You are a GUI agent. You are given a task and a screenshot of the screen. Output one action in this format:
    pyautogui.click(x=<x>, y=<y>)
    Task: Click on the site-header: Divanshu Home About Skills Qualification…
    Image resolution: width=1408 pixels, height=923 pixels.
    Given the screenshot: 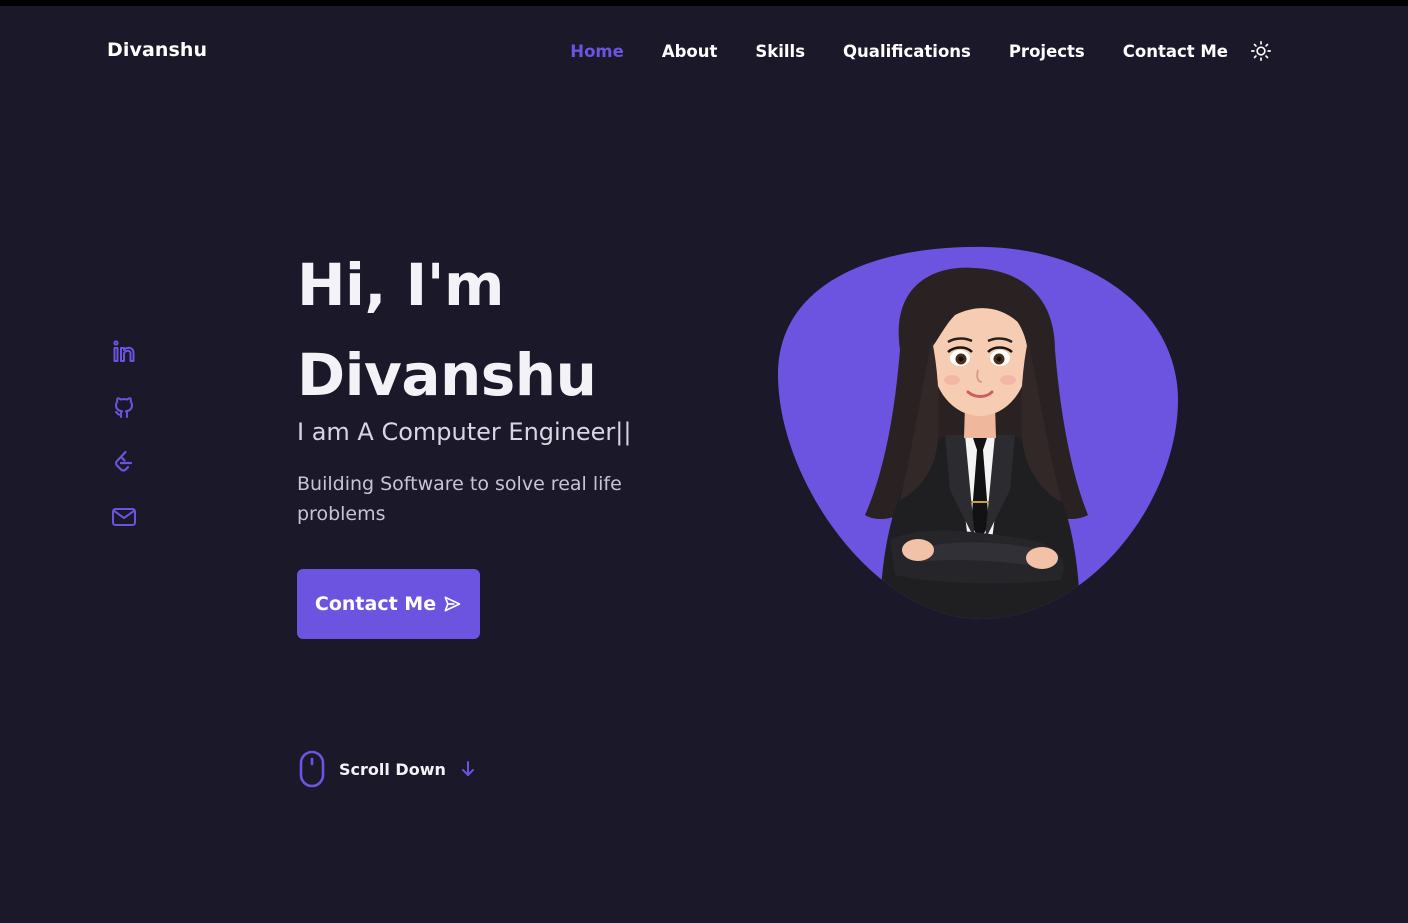 What is the action you would take?
    pyautogui.click(x=704, y=50)
    